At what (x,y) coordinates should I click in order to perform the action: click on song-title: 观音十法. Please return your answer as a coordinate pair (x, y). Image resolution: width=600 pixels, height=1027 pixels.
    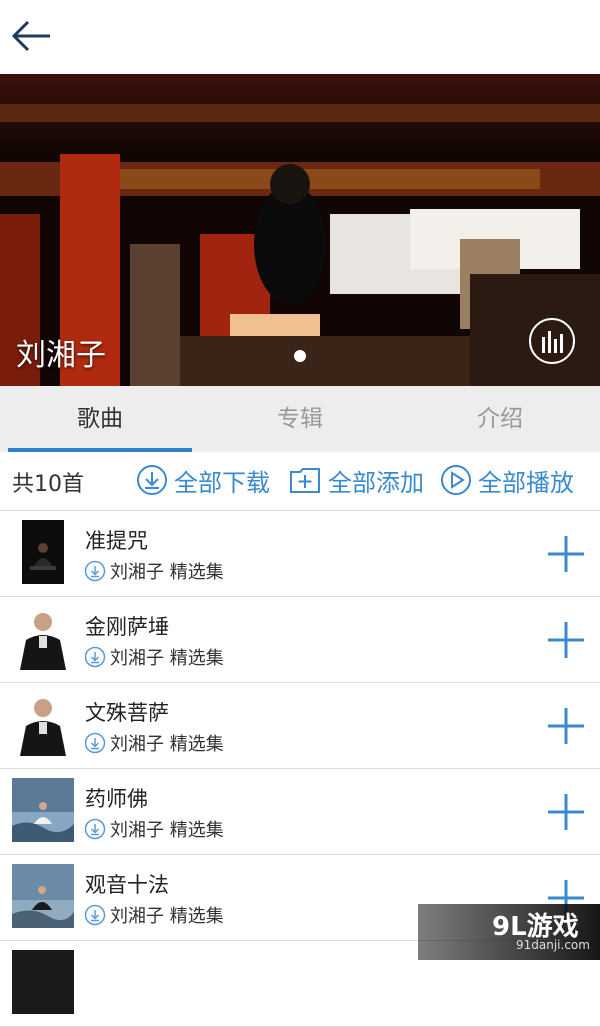
    Looking at the image, I should click on (127, 885).